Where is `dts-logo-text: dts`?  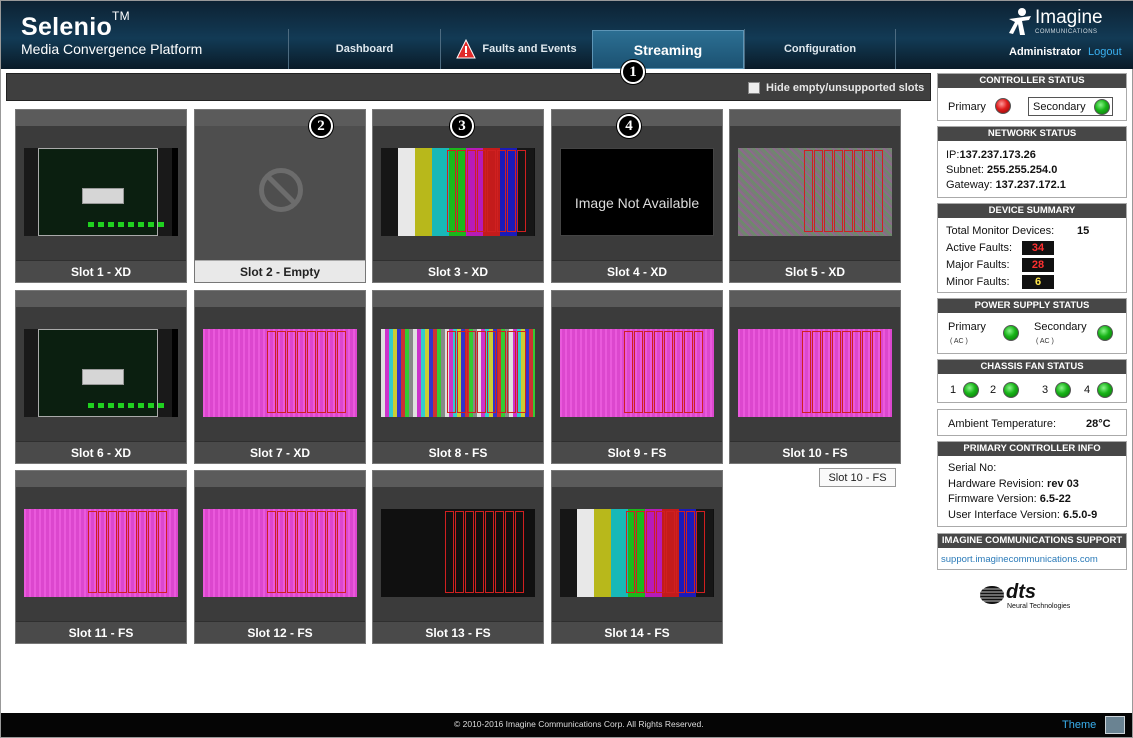 dts-logo-text: dts is located at coordinates (1021, 592).